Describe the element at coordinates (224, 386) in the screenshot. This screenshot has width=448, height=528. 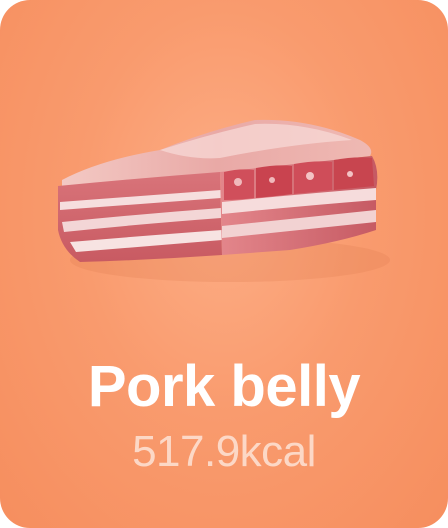
I see `food-name: Pork belly` at that location.